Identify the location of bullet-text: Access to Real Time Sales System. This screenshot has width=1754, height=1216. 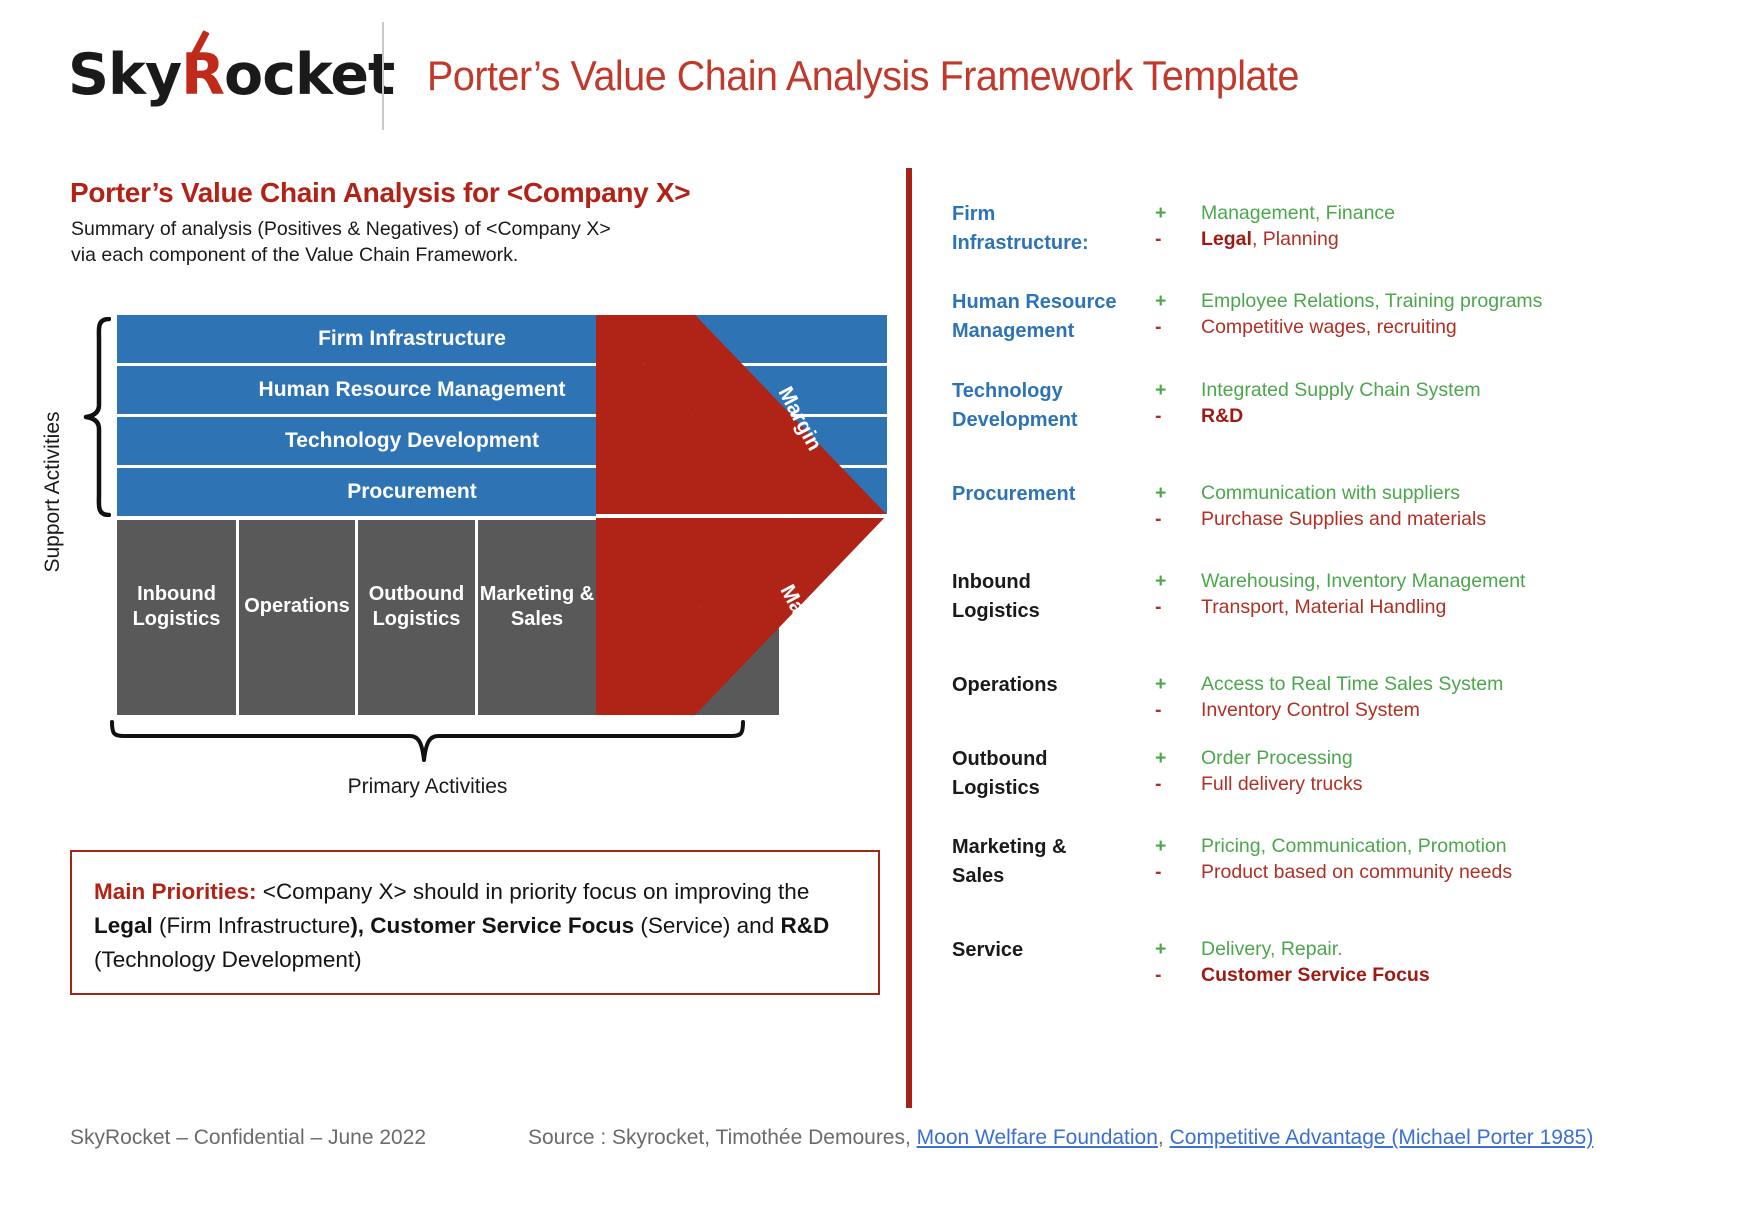
(1352, 684).